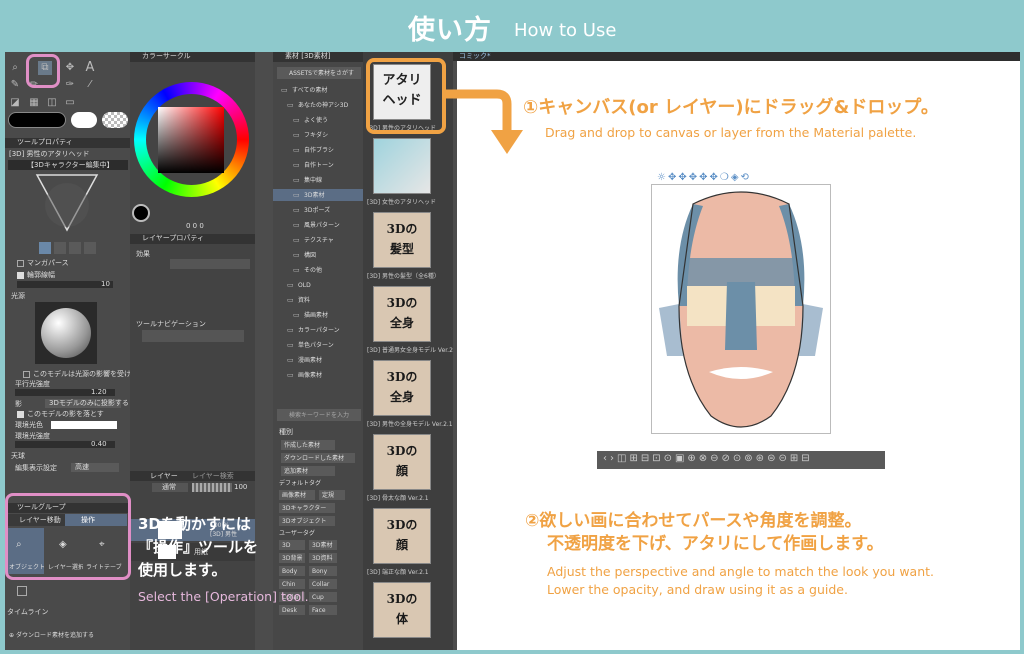  I want to click on material-tree-item: ▭ フキダシ, so click(318, 135).